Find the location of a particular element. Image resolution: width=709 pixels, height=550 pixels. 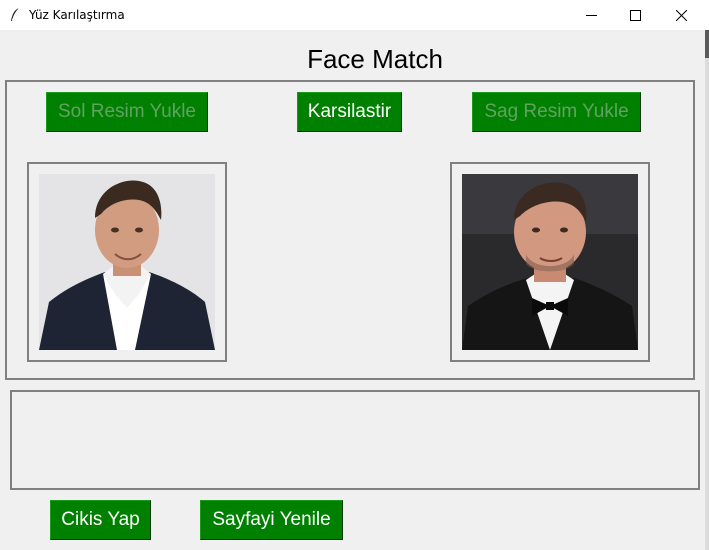

left-portrait-photo is located at coordinates (127, 262).